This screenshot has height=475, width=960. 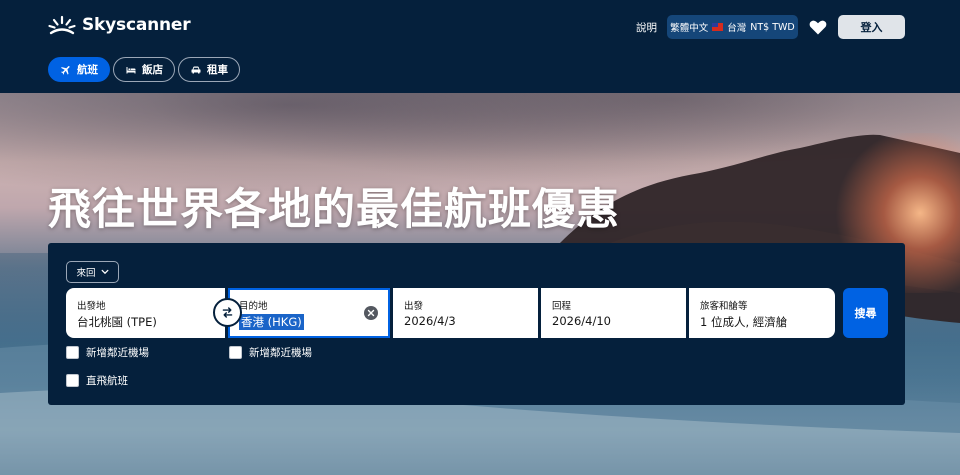 What do you see at coordinates (86, 273) in the screenshot?
I see `trip-type-label: 來回` at bounding box center [86, 273].